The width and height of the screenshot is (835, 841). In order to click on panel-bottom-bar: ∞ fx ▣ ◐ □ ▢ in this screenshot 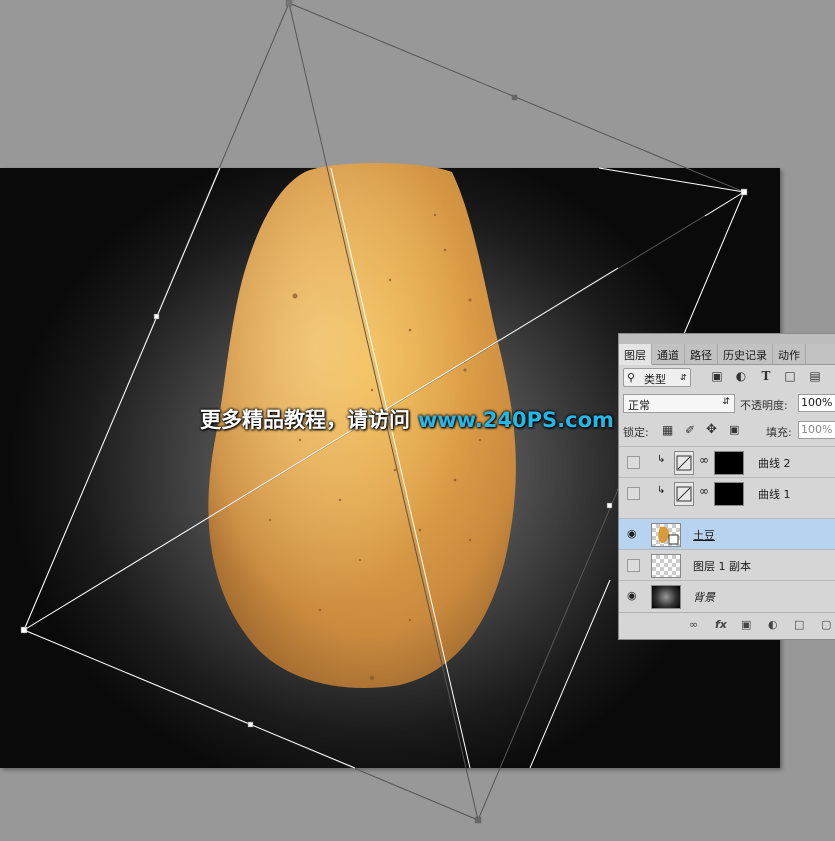, I will do `click(727, 625)`.